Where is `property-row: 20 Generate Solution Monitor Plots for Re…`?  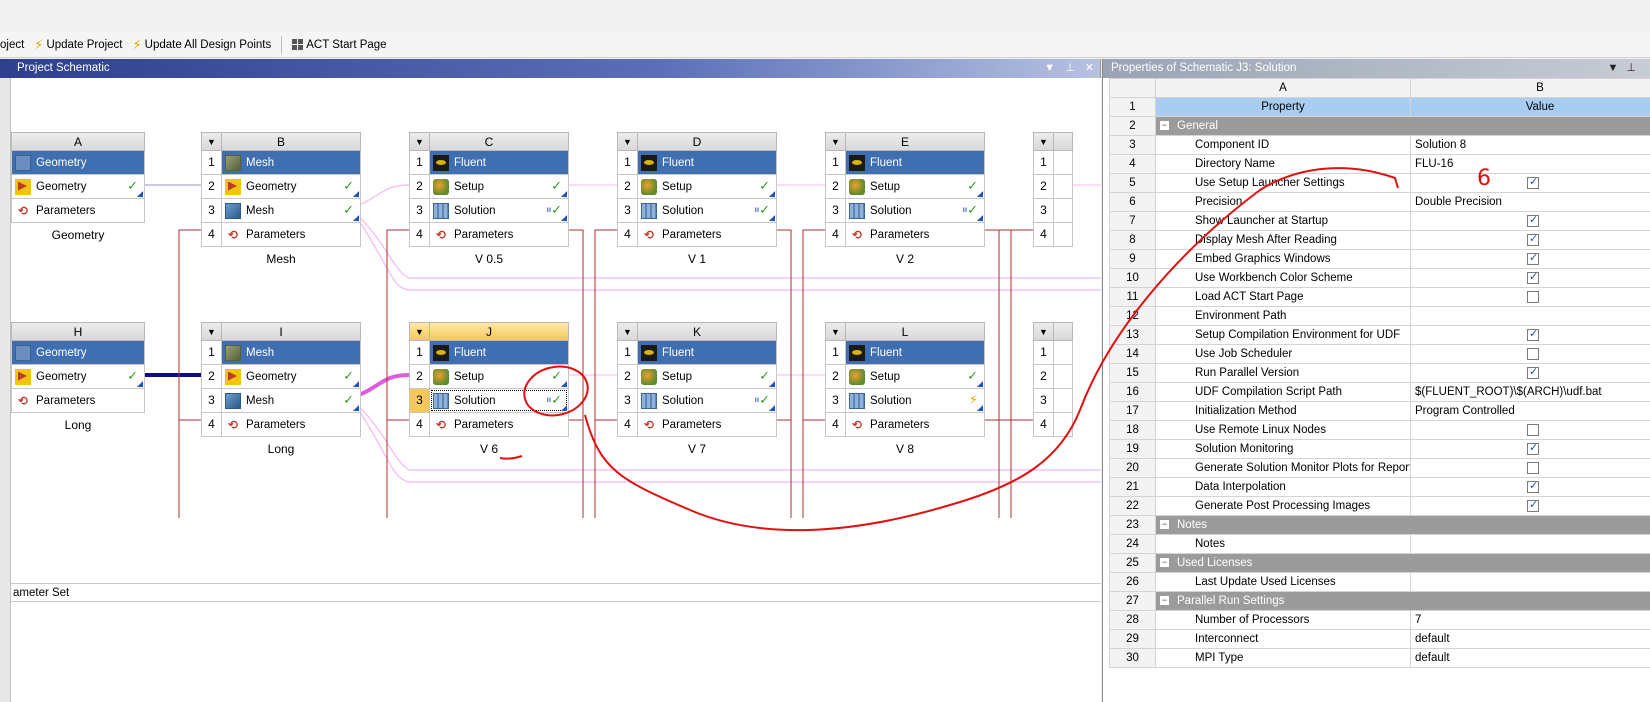 property-row: 20 Generate Solution Monitor Plots for Re… is located at coordinates (1379, 468).